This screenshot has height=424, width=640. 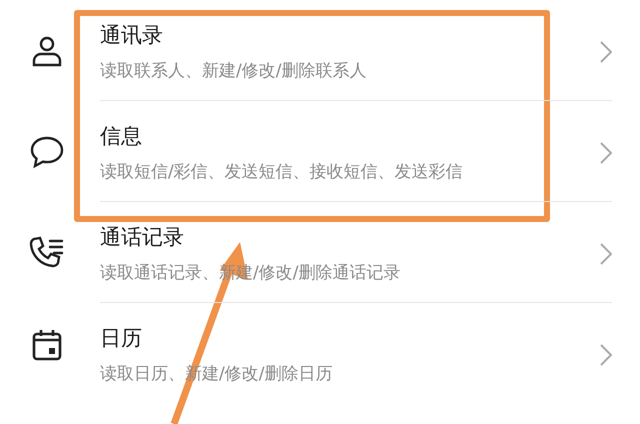 I want to click on chat-bubble-icon, so click(x=47, y=151).